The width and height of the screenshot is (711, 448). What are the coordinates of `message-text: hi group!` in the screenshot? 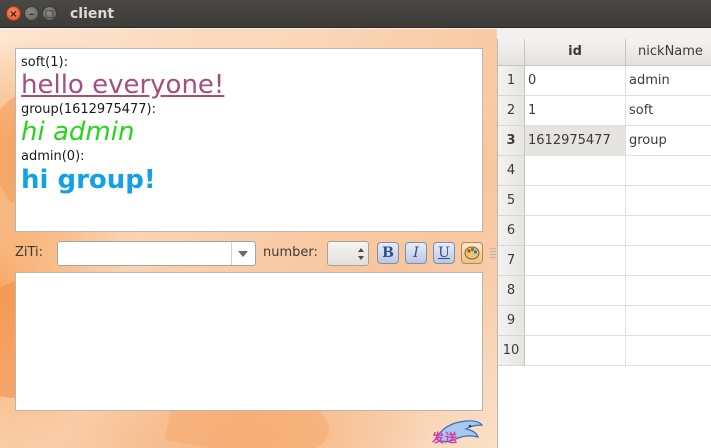 It's located at (88, 180).